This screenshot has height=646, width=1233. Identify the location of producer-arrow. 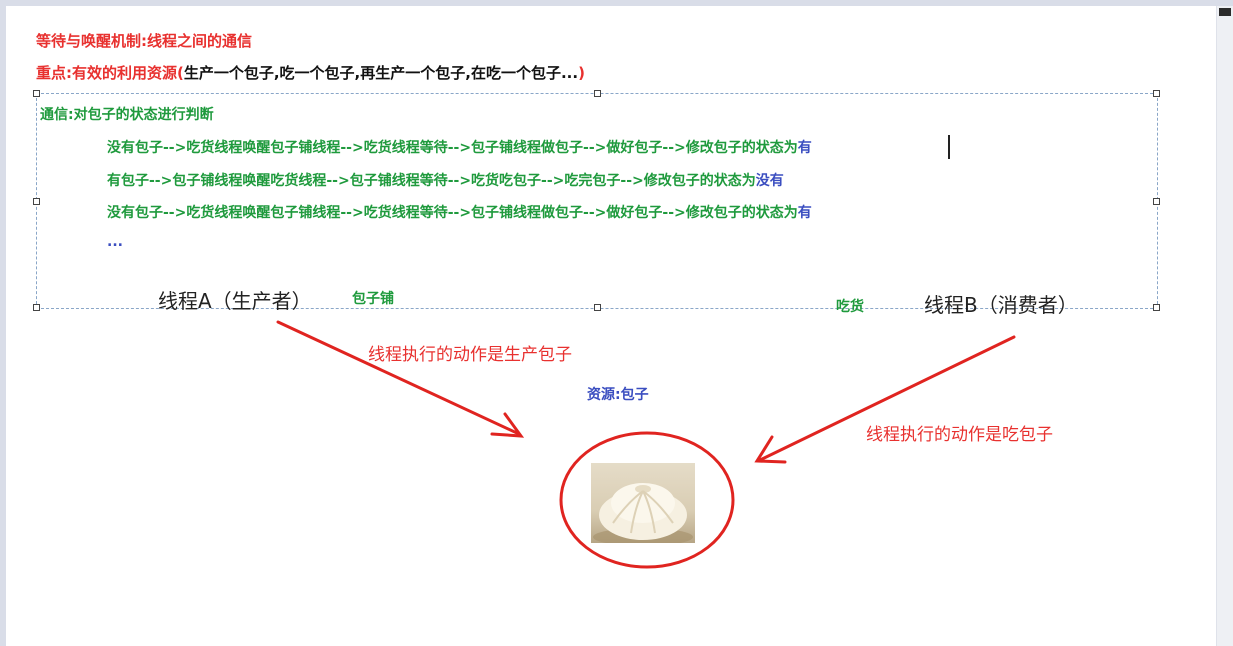
(398, 378).